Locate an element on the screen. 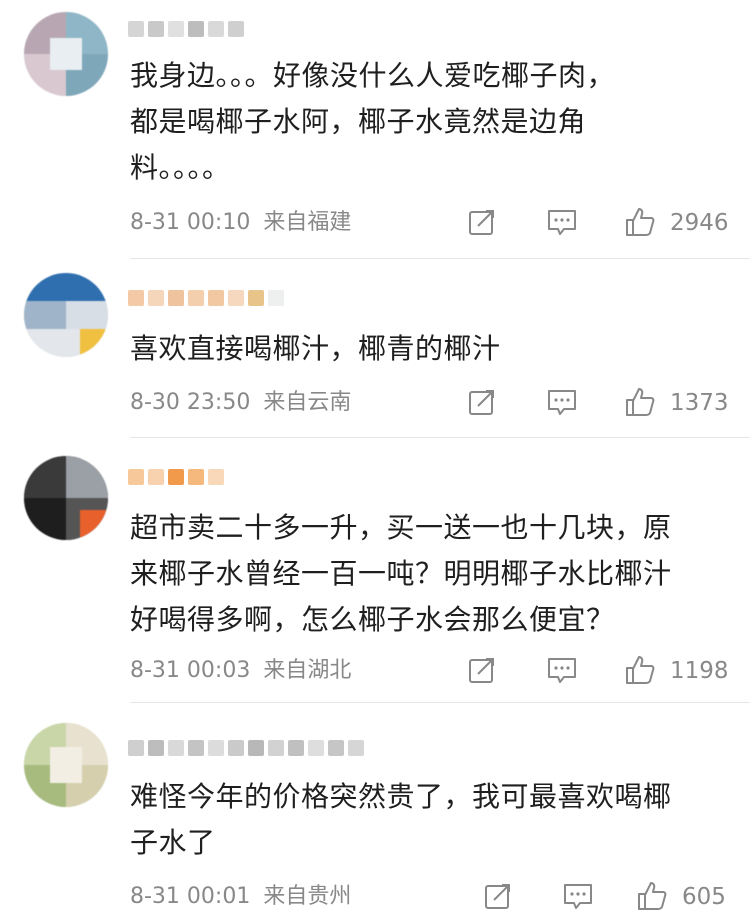 The image size is (750, 922). comment-actions: 1198 is located at coordinates (601, 671).